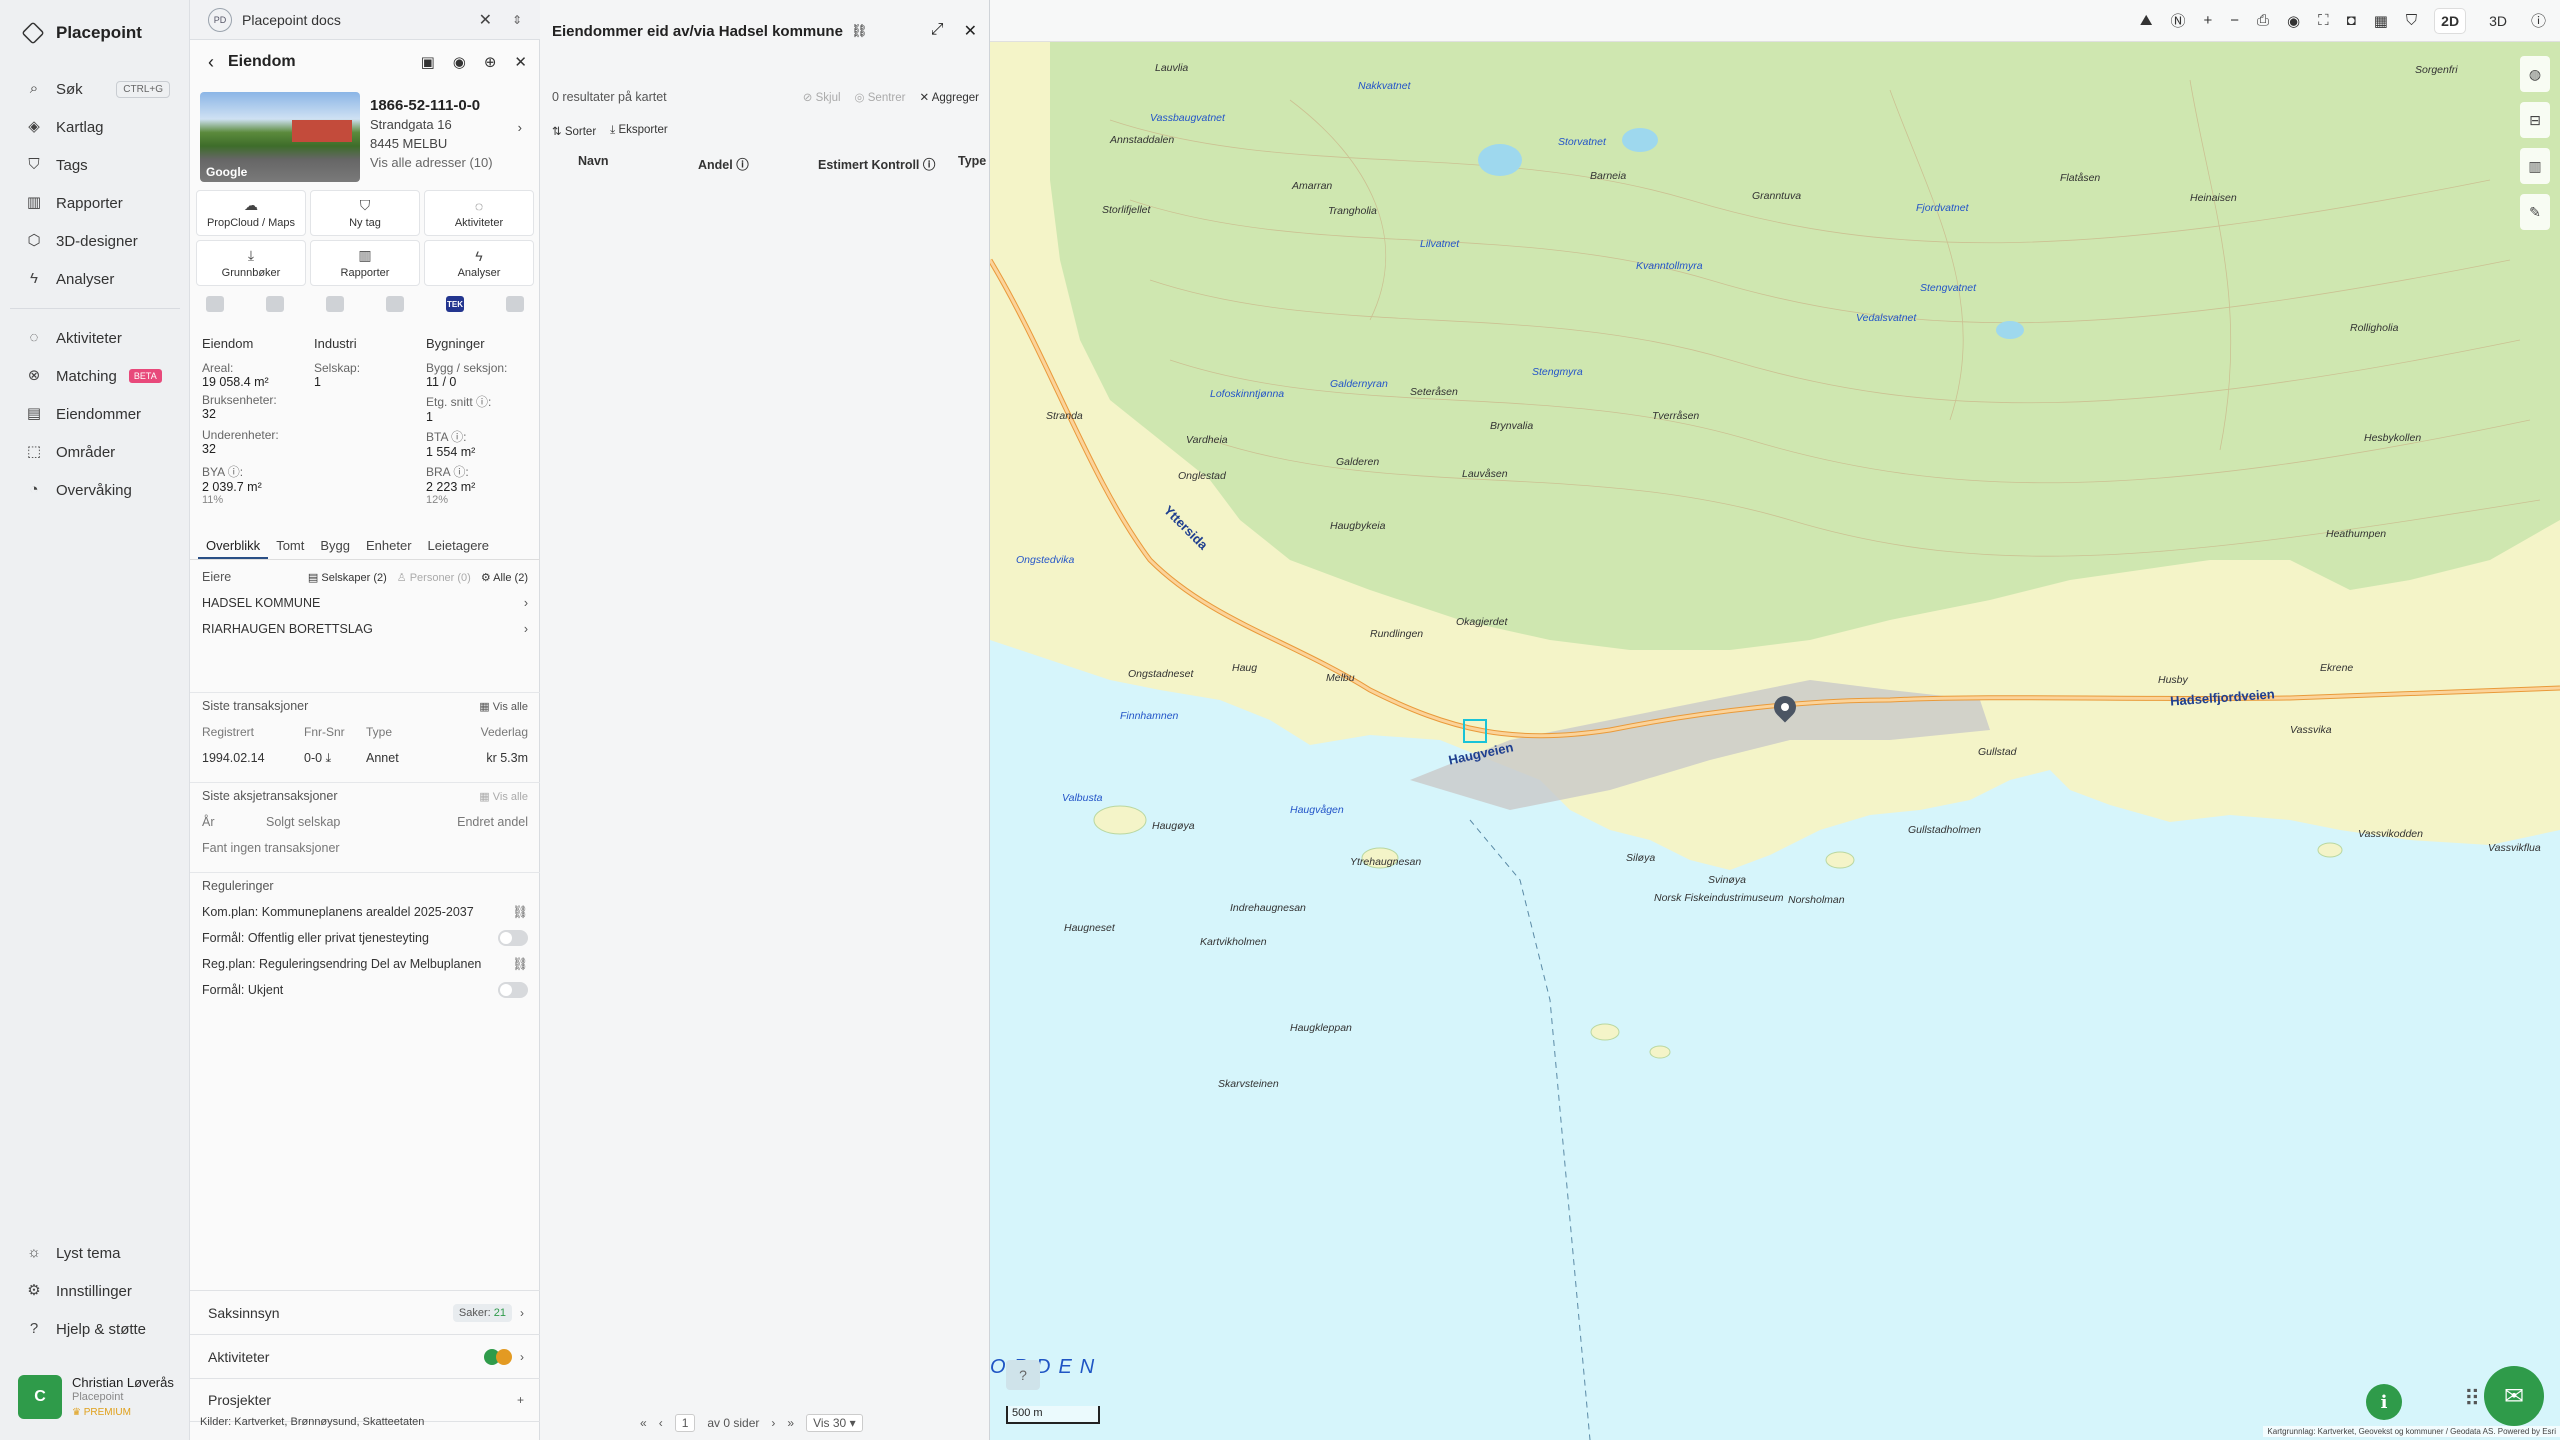 This screenshot has height=1440, width=2560. What do you see at coordinates (95, 1329) in the screenshot?
I see `nav-item-help: ? Hjelp & støtte` at bounding box center [95, 1329].